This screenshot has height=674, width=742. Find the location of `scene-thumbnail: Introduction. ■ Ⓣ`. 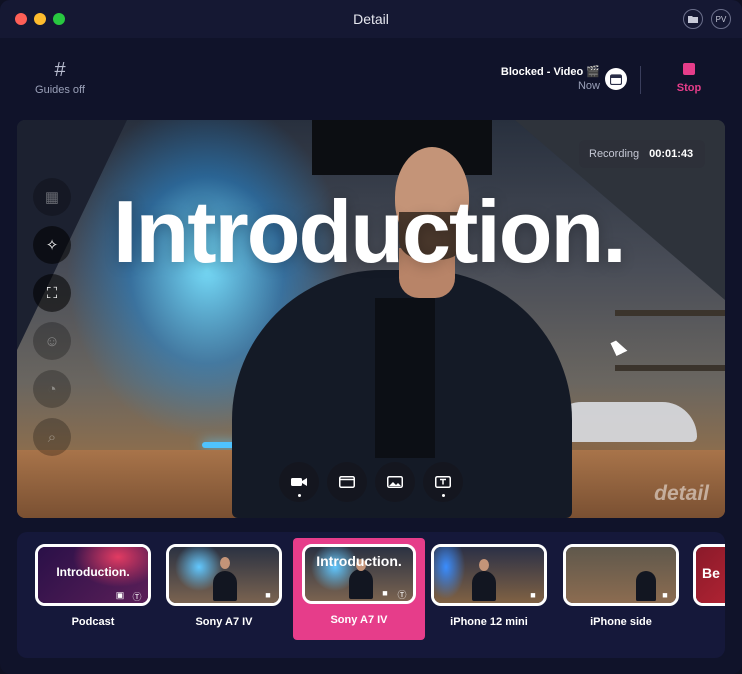

scene-thumbnail: Introduction. ■ Ⓣ is located at coordinates (359, 574).